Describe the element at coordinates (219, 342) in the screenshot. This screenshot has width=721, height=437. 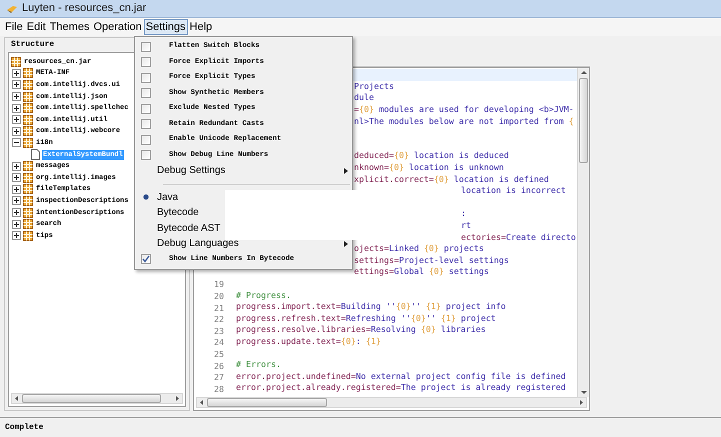
I see `line-number: 24` at that location.